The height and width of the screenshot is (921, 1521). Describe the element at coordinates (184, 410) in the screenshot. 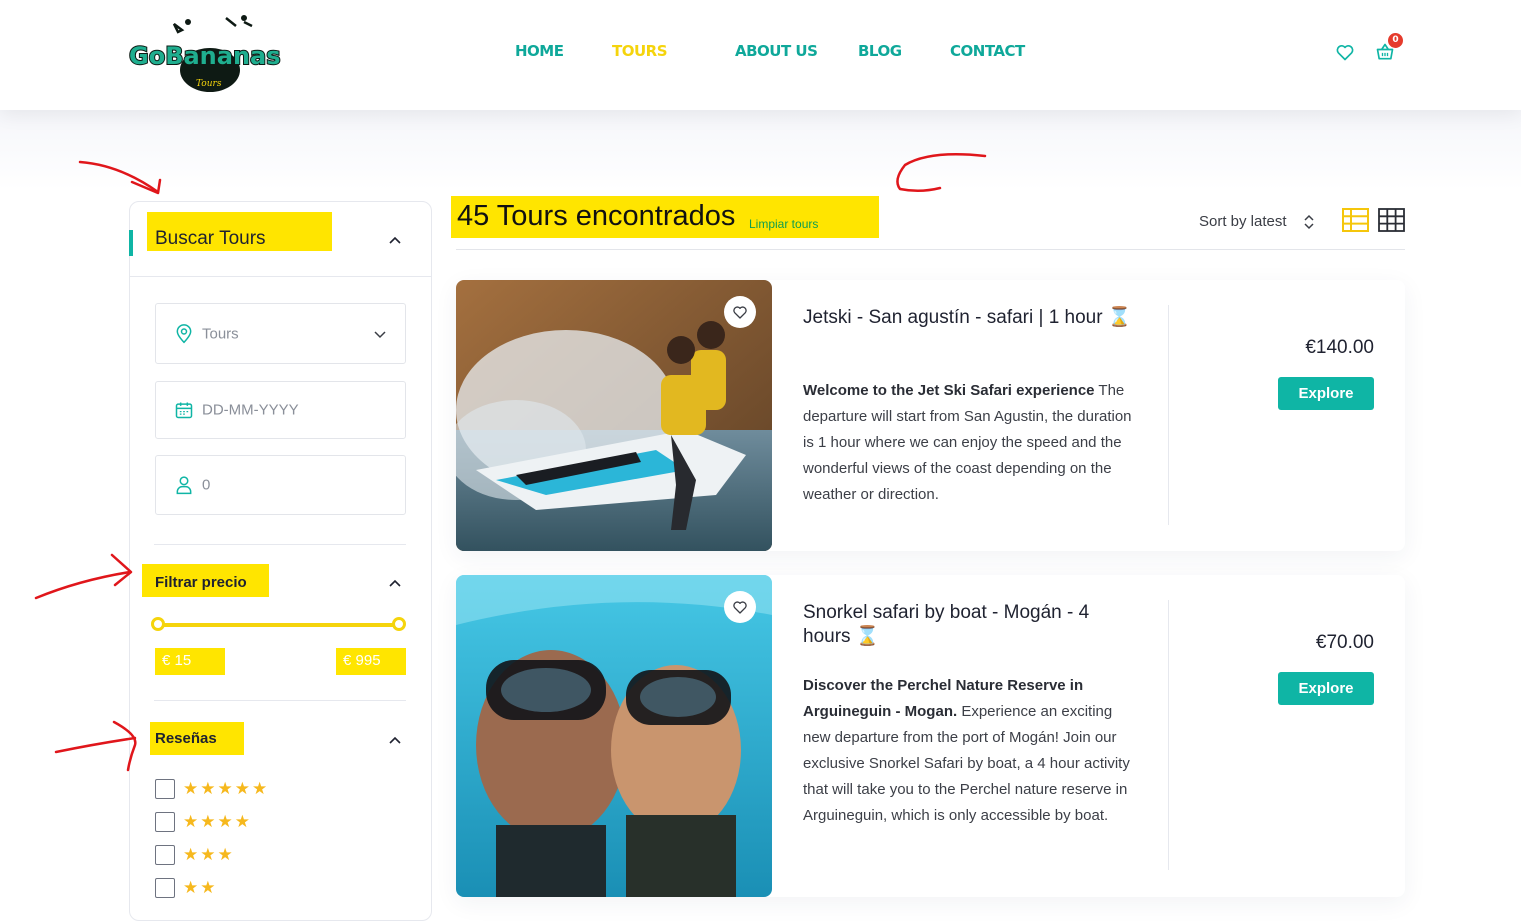

I see `calendar-icon` at that location.